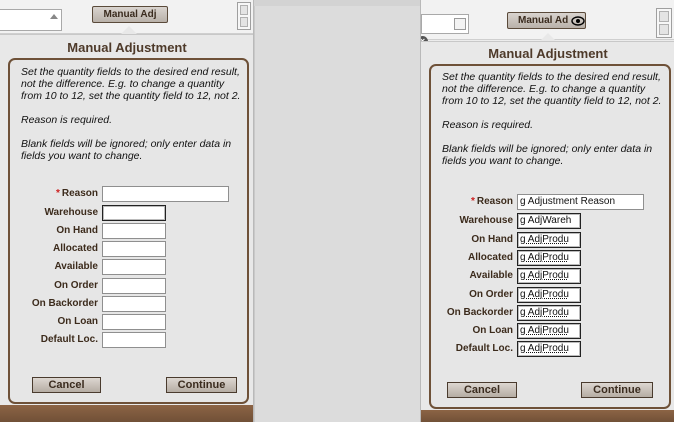  I want to click on on-order-value: g AdjProdu, so click(544, 294).